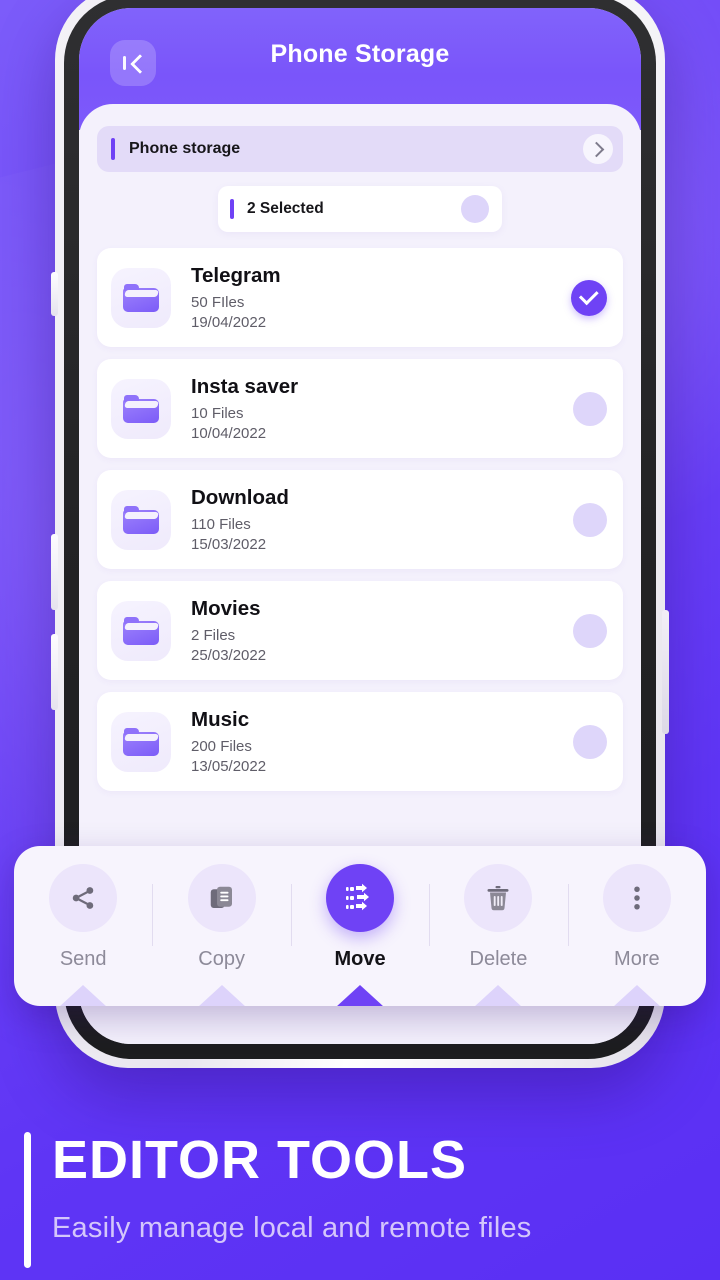 The height and width of the screenshot is (1280, 720). I want to click on page-title: Phone Storage, so click(360, 54).